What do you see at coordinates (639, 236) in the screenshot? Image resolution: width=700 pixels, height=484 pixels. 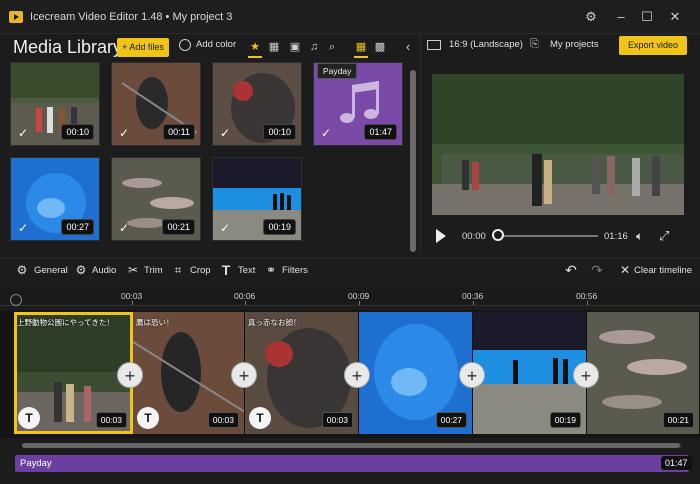 I see `volume-icon: 🔈︎` at bounding box center [639, 236].